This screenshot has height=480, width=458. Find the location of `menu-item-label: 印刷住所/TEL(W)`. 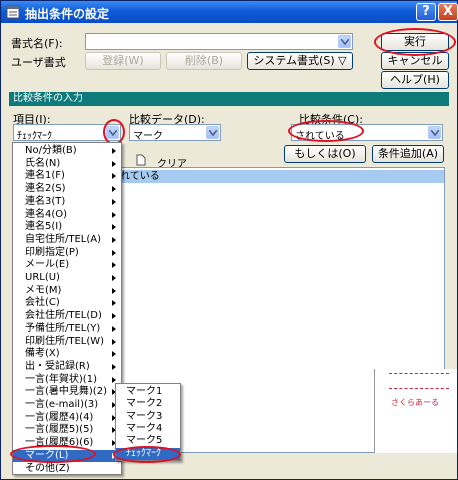

menu-item-label: 印刷住所/TEL(W) is located at coordinates (65, 341).